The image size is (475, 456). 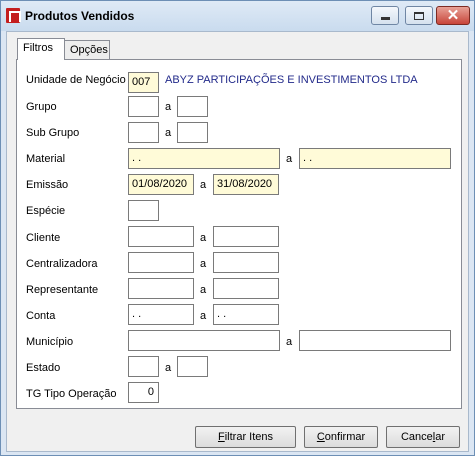 I want to click on grupo-label: Grupo, so click(x=41, y=107).